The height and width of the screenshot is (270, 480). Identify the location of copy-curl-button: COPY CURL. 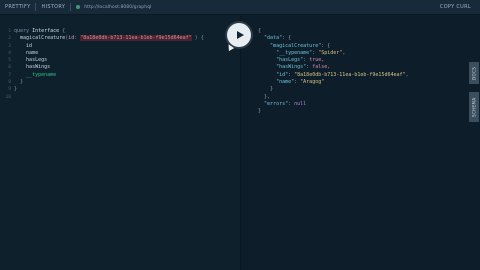
(455, 7).